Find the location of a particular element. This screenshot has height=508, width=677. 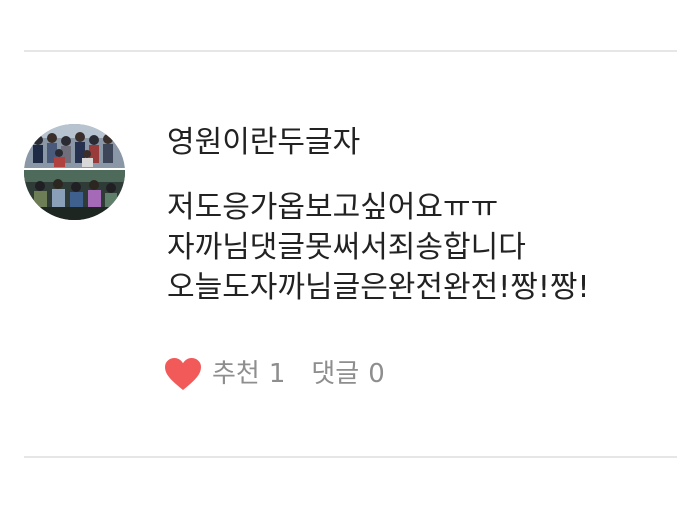

heart-icon is located at coordinates (183, 374).